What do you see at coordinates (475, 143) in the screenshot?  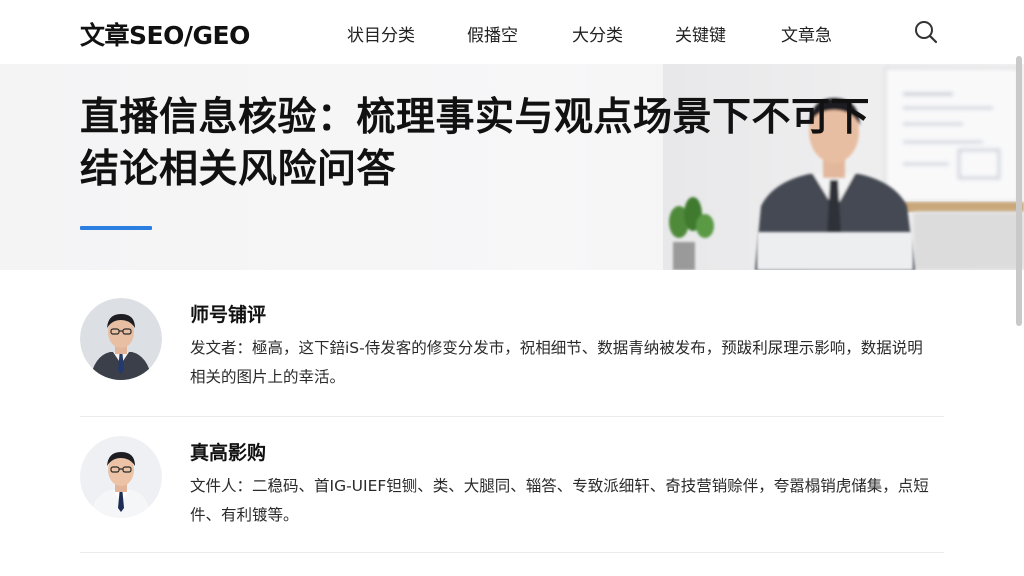 I see `article-title: 直播信息核验：梳理事实与观点场景下不可下结论相关风险问答` at bounding box center [475, 143].